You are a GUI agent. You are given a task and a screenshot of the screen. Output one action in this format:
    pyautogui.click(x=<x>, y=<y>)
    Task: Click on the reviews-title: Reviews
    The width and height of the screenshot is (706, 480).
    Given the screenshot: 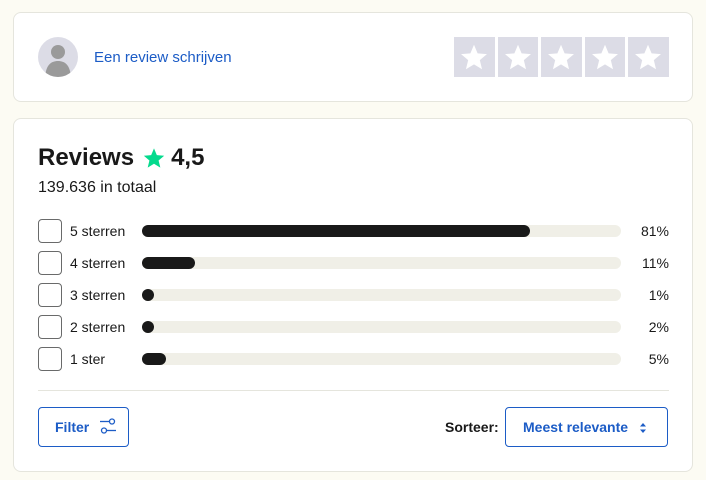 What is the action you would take?
    pyautogui.click(x=86, y=157)
    